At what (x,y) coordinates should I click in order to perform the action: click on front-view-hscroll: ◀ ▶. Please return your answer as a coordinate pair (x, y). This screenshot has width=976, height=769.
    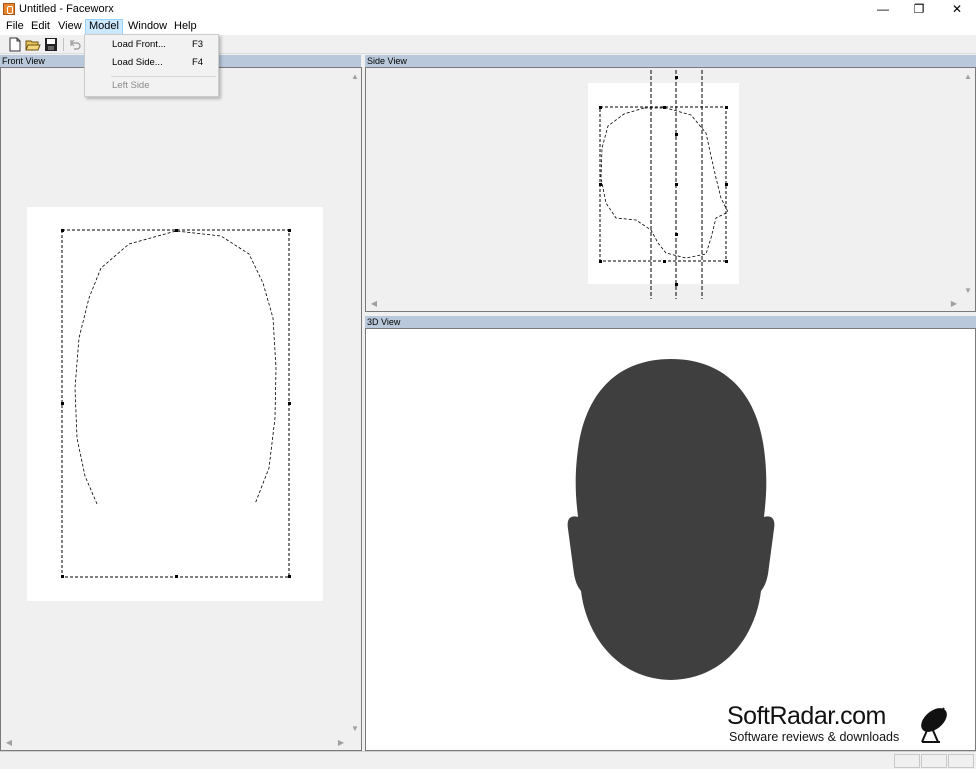
    Looking at the image, I should click on (175, 744).